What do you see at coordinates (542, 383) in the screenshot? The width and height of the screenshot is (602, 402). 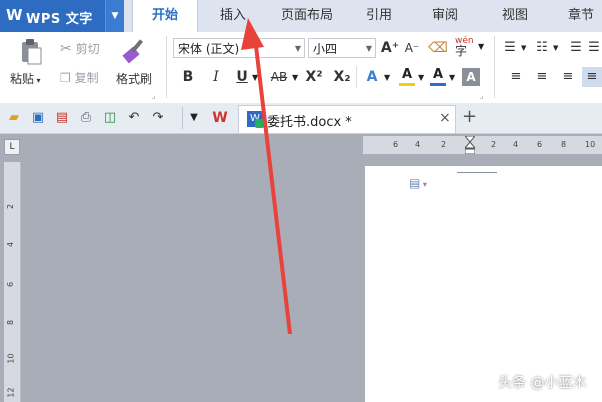 I see `watermark: 头条 @小蓝木` at bounding box center [542, 383].